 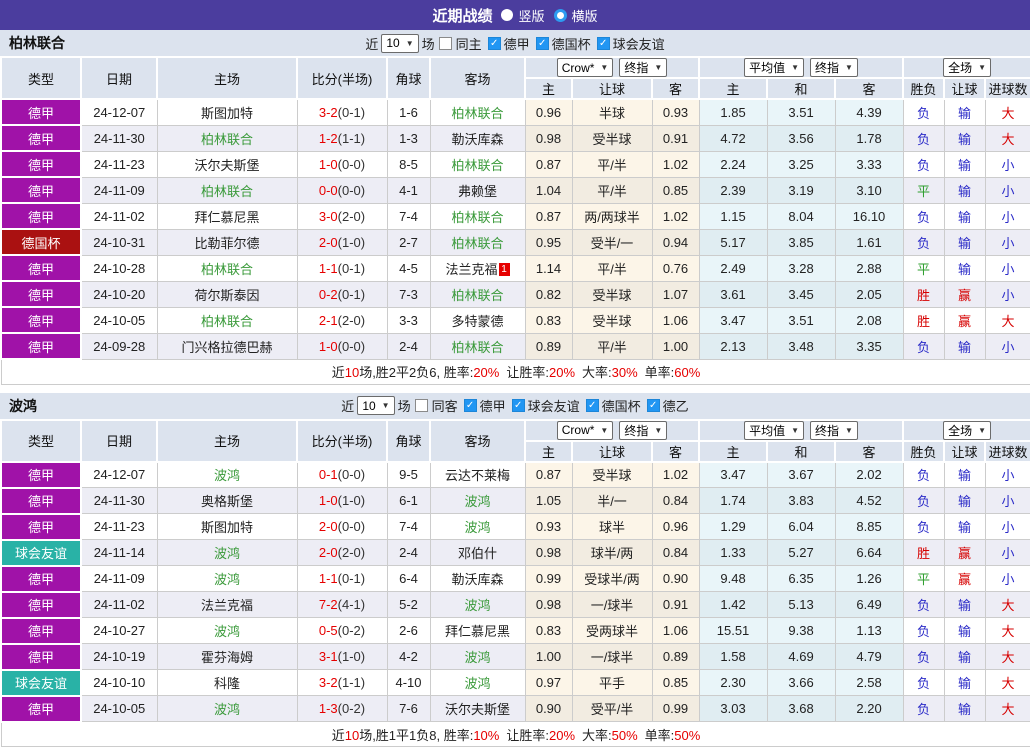 I want to click on col-corner: 角球, so click(x=408, y=78).